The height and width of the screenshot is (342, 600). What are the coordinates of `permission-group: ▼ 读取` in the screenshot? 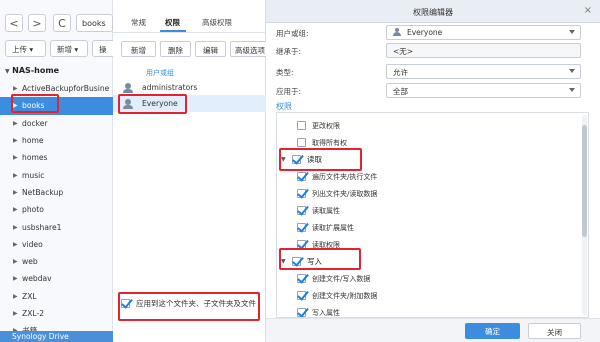 It's located at (428, 159).